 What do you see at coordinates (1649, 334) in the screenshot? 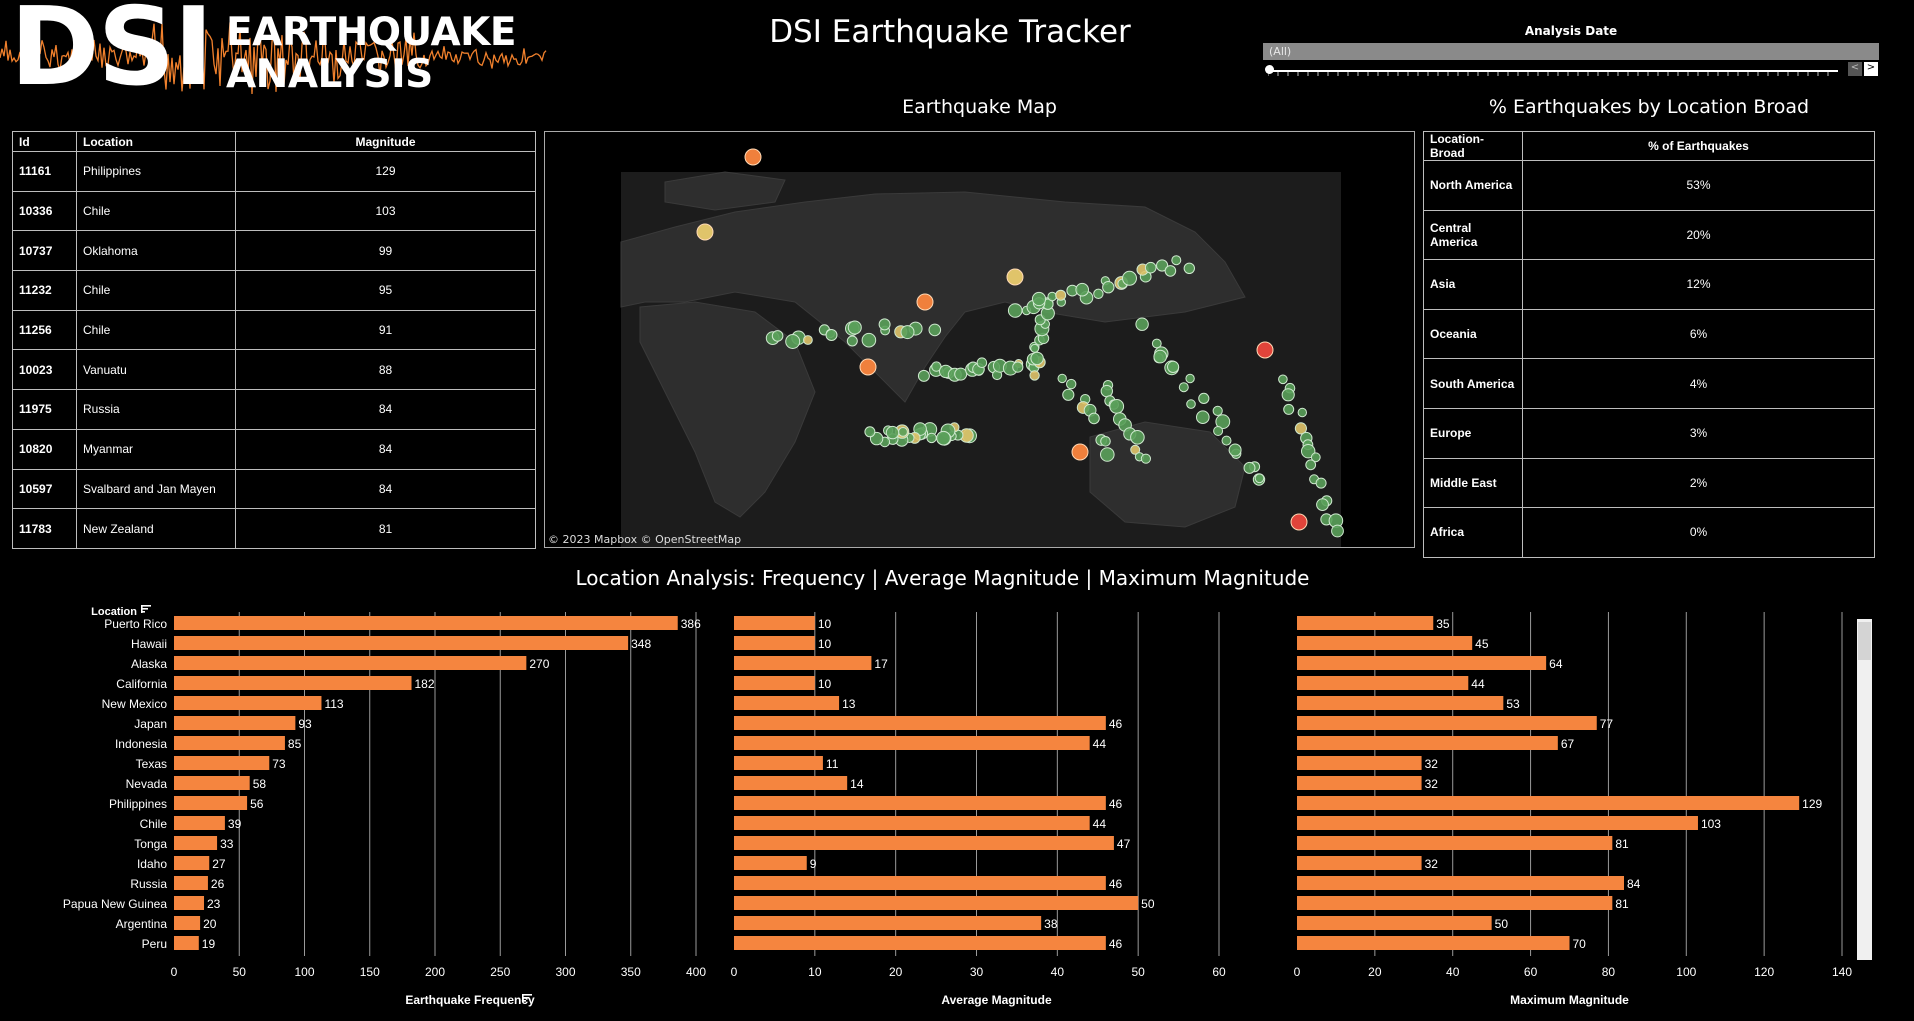
I see `table-row: Oceania 6%` at bounding box center [1649, 334].